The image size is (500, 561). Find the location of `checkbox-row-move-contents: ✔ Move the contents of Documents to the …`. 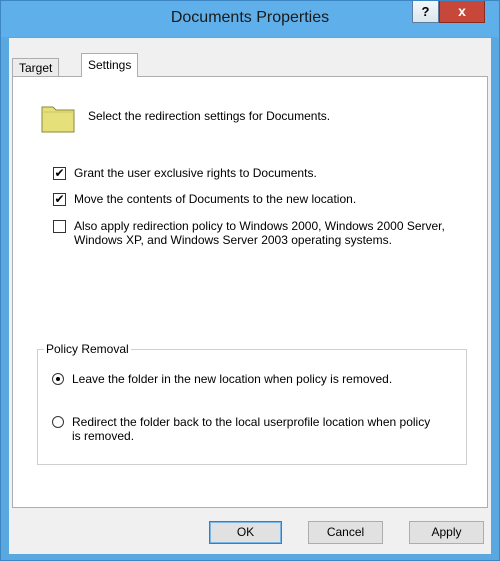

checkbox-row-move-contents: ✔ Move the contents of Documents to the … is located at coordinates (204, 199).